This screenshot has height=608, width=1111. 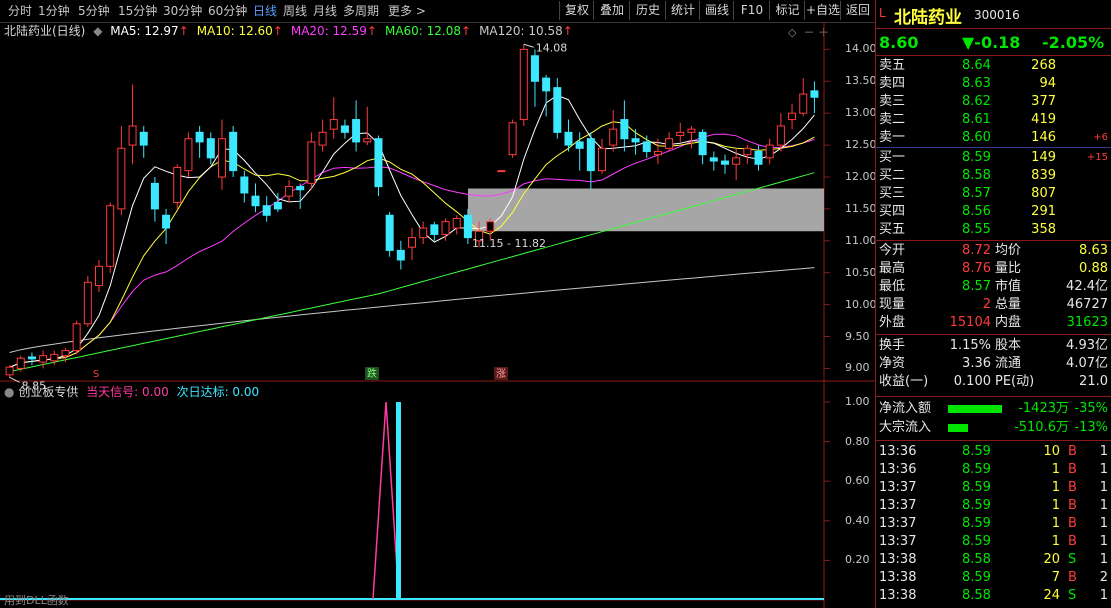 What do you see at coordinates (993, 176) in the screenshot?
I see `bid-row-1: 买二 8.58 839` at bounding box center [993, 176].